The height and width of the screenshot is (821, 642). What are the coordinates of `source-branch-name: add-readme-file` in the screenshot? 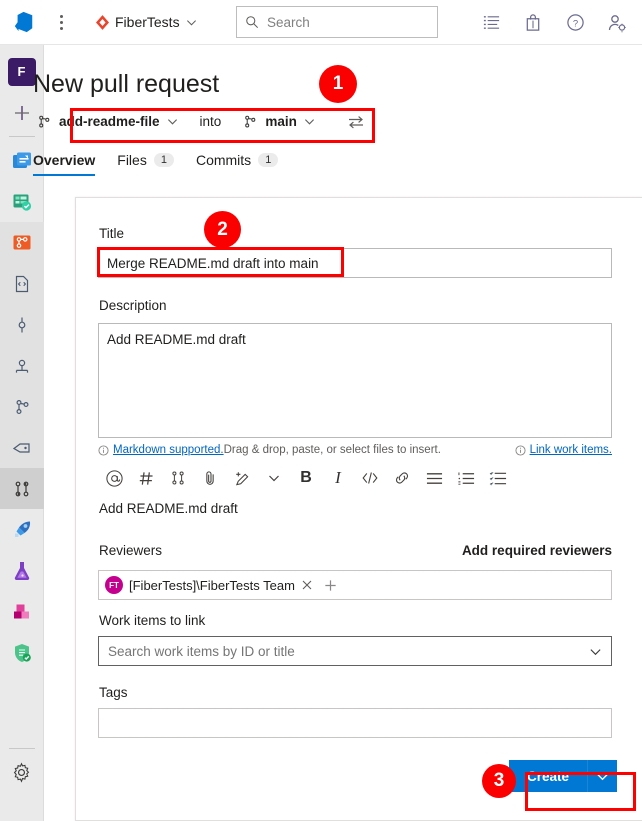 It's located at (109, 121).